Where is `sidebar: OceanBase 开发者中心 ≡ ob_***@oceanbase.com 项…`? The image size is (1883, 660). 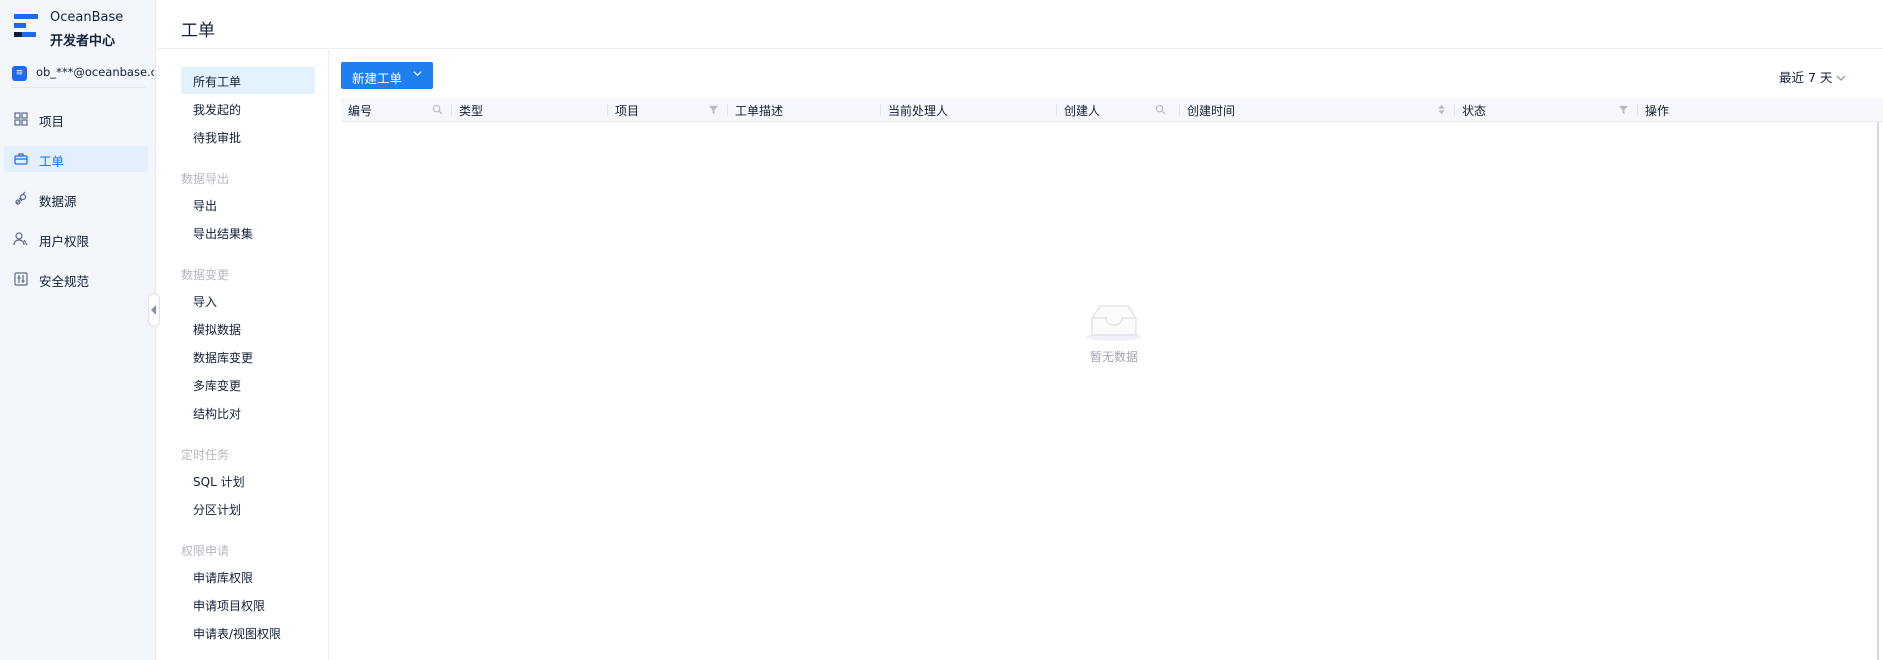 sidebar: OceanBase 开发者中心 ≡ ob_***@oceanbase.com 项… is located at coordinates (80, 330).